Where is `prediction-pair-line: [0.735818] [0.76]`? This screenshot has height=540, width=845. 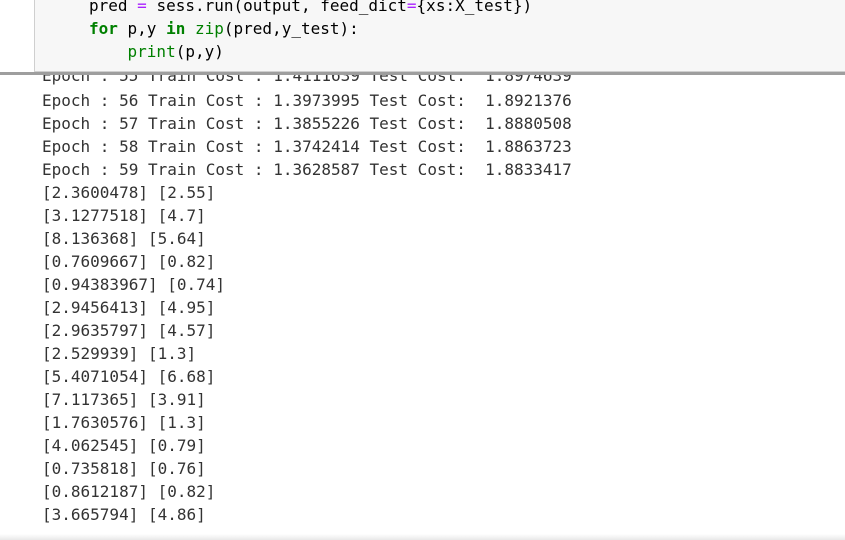 prediction-pair-line: [0.735818] [0.76] is located at coordinates (124, 468).